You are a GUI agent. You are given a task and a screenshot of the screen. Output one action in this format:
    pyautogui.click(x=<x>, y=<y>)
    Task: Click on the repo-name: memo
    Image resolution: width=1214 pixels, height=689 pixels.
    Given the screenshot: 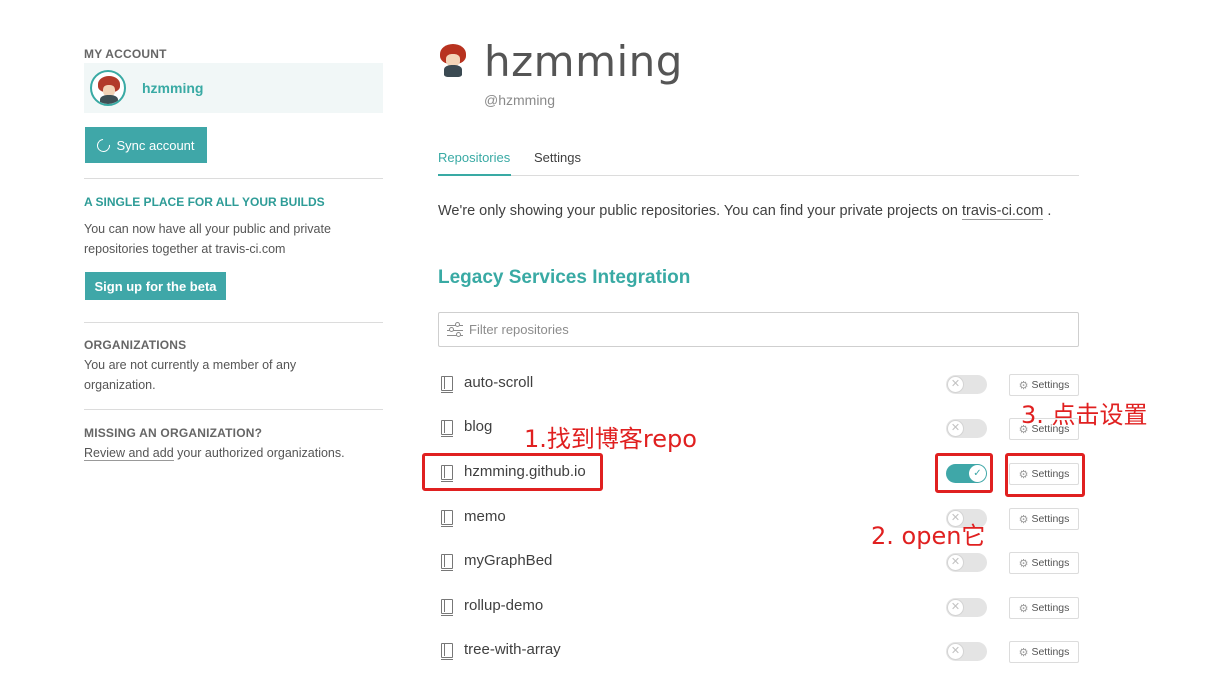 What is the action you would take?
    pyautogui.click(x=485, y=516)
    